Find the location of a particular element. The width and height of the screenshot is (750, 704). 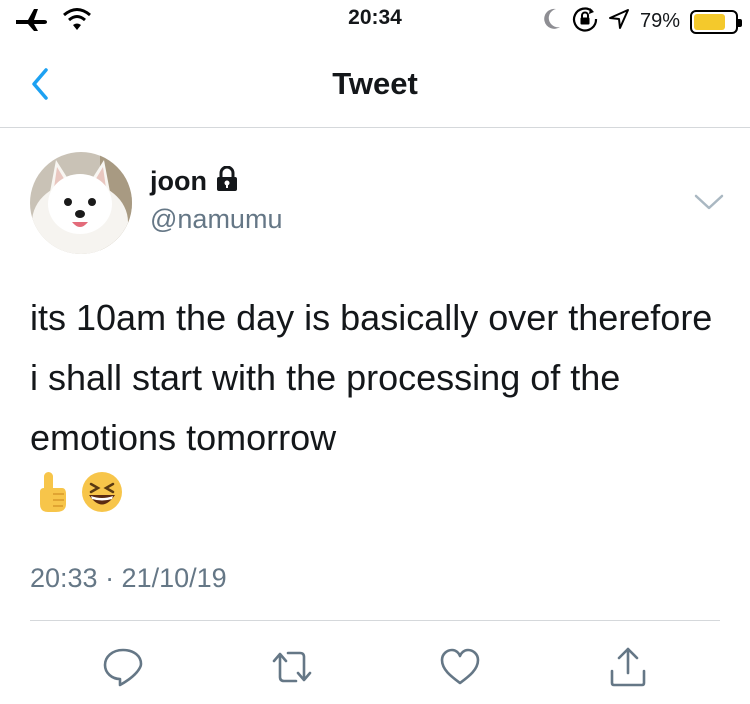

battery-nub is located at coordinates (740, 22).